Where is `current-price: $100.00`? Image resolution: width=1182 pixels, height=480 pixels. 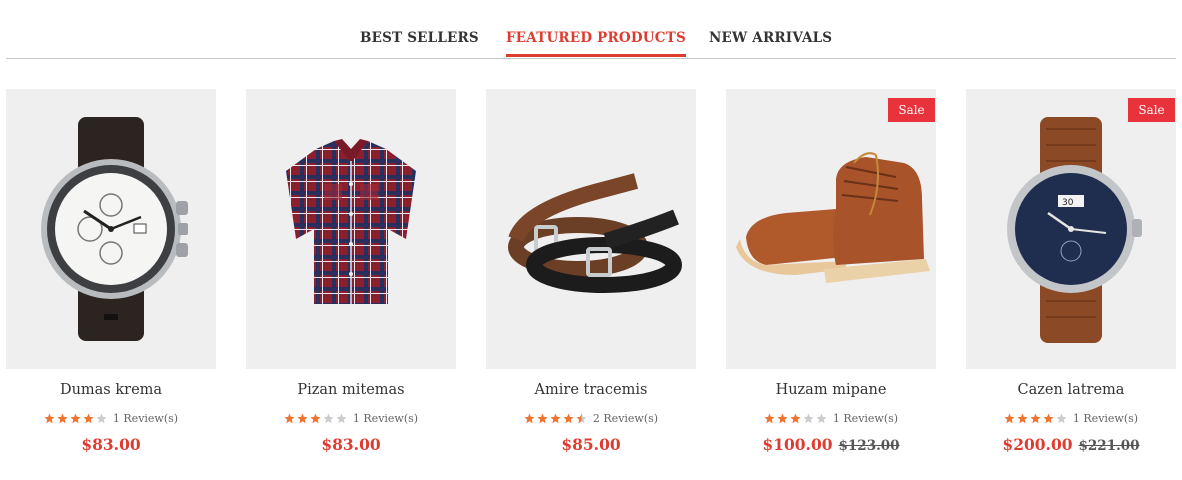
current-price: $100.00 is located at coordinates (797, 444).